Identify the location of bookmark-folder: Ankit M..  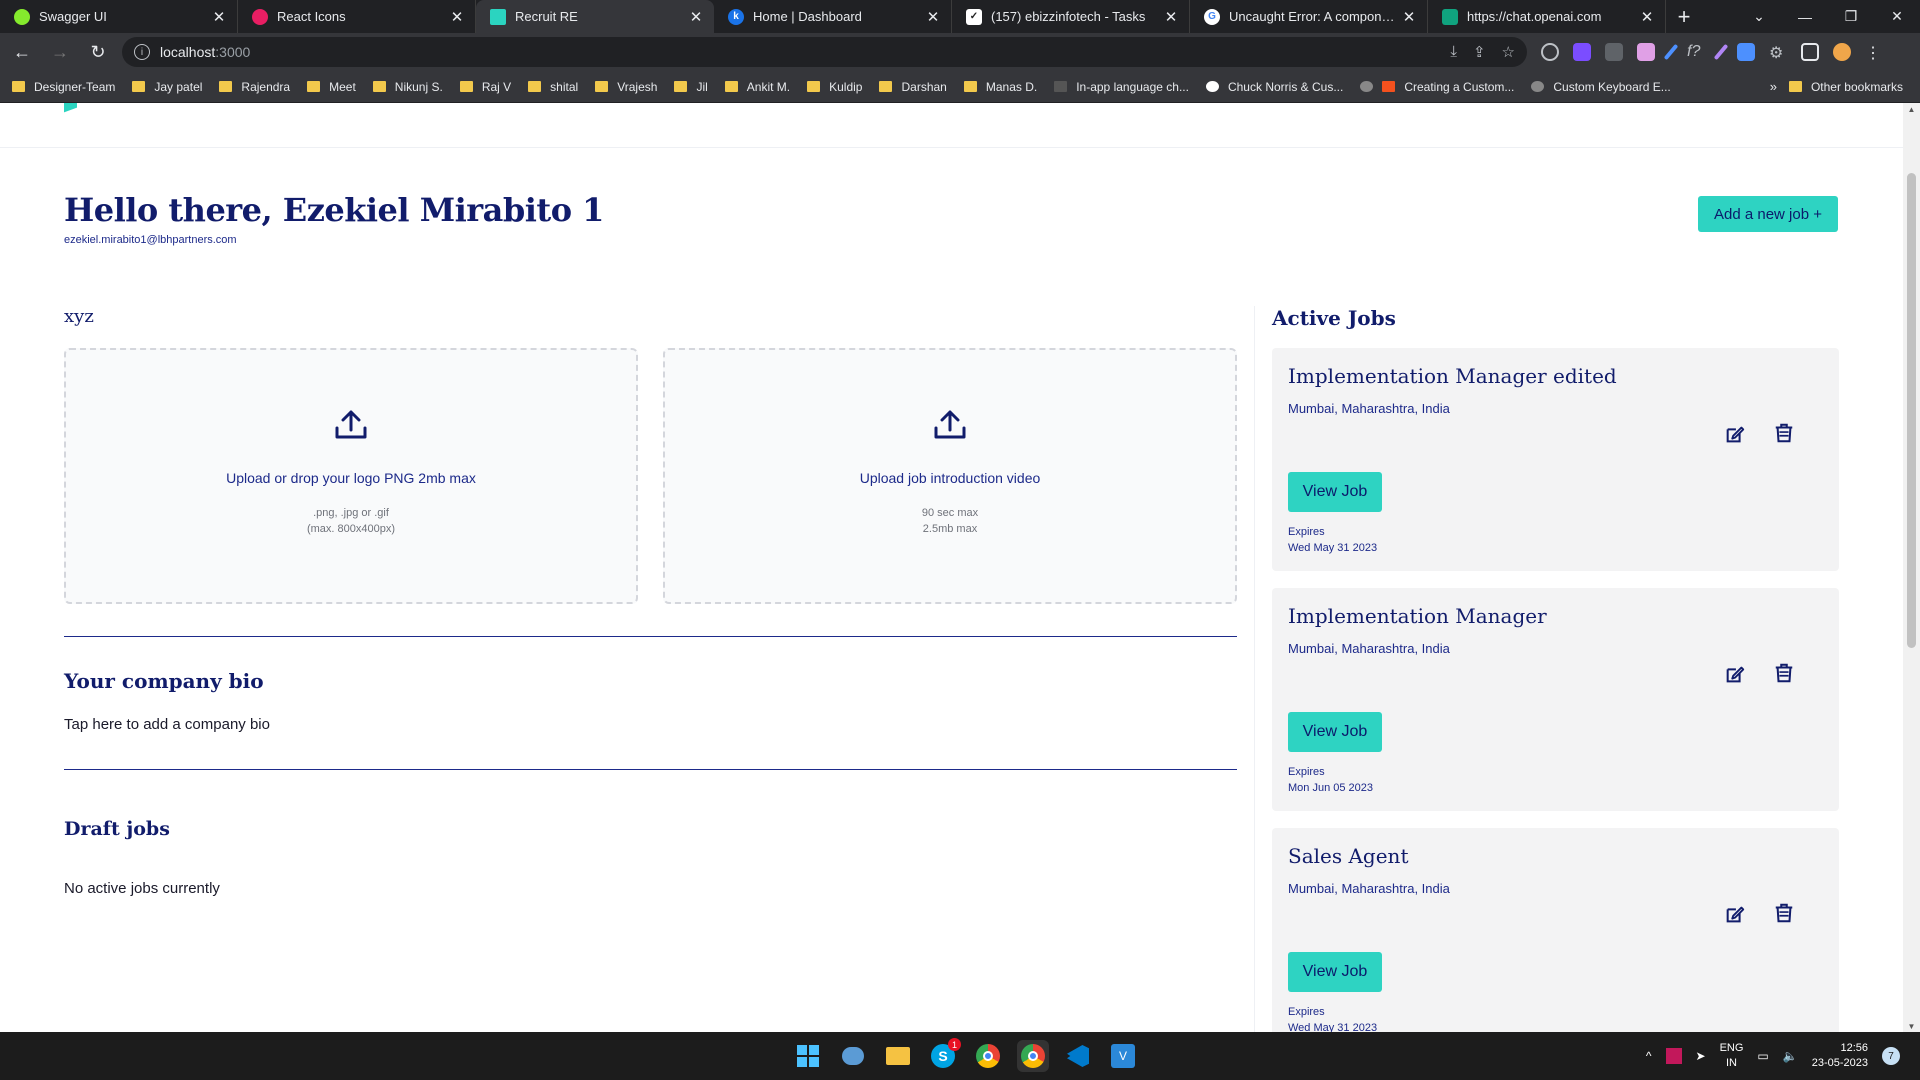
(757, 87).